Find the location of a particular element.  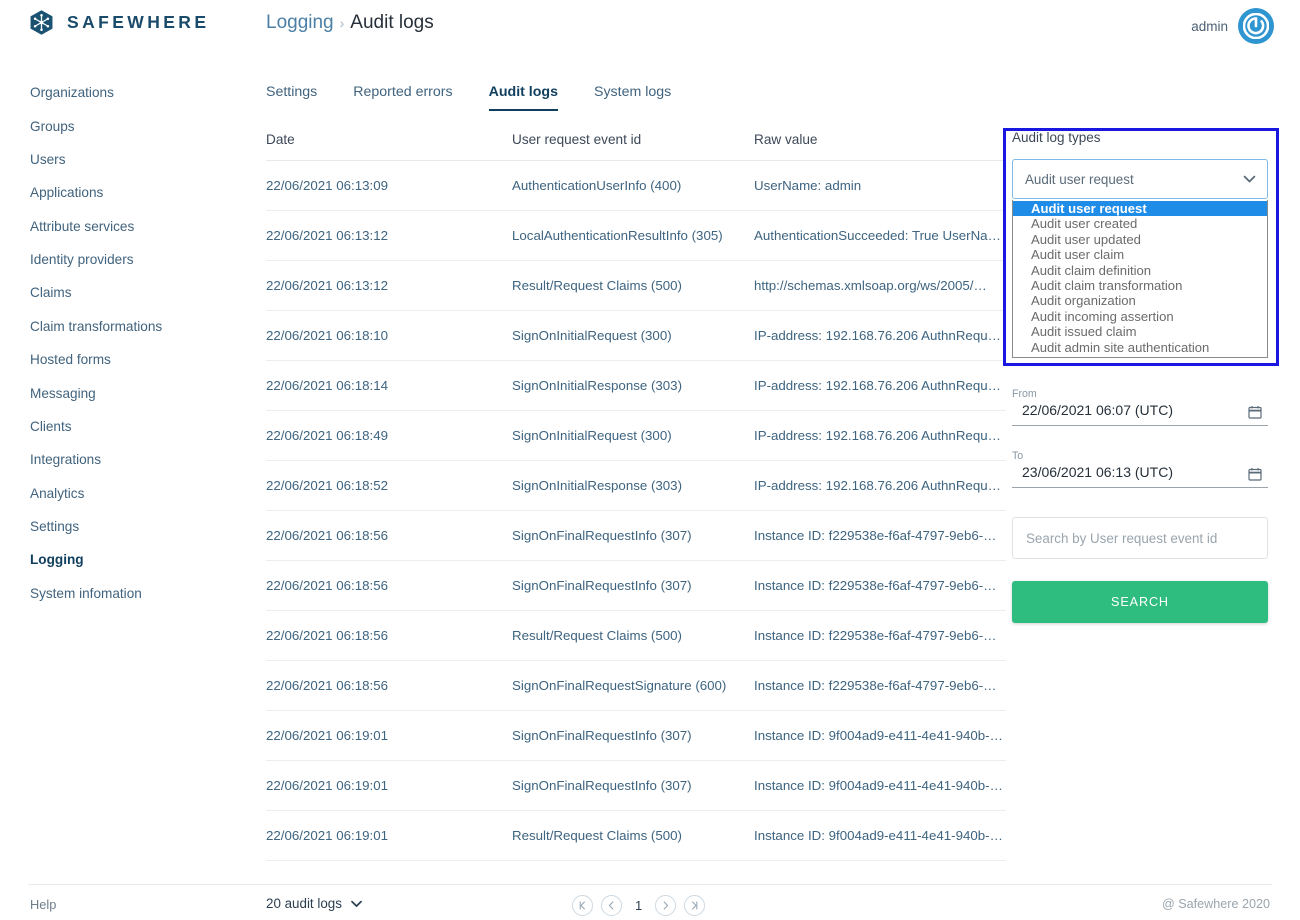

column-header-raw-value: Raw value is located at coordinates (880, 141).